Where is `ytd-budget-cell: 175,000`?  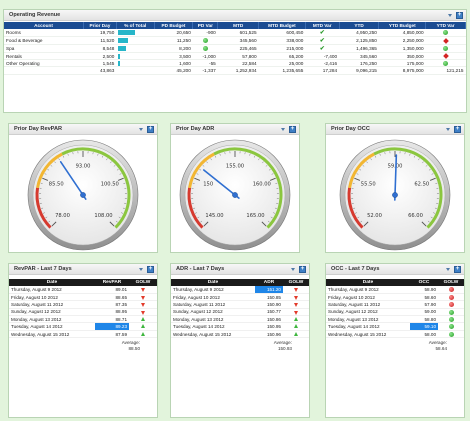 ytd-budget-cell: 175,000 is located at coordinates (402, 63).